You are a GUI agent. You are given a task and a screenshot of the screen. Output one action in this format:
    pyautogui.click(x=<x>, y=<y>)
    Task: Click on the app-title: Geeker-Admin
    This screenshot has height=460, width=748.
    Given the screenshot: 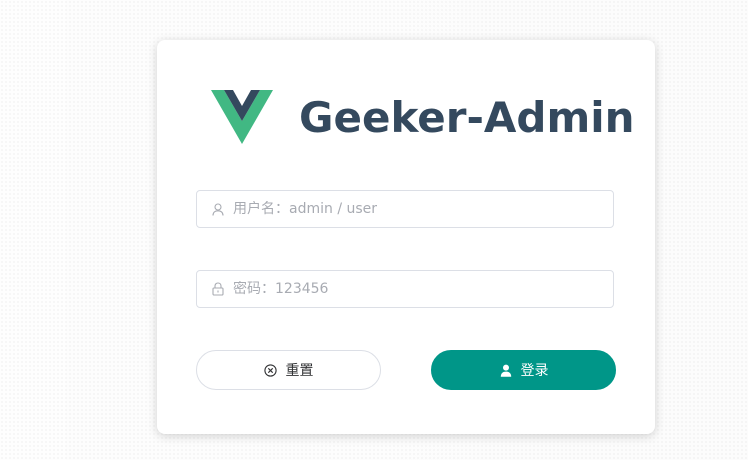 What is the action you would take?
    pyautogui.click(x=467, y=117)
    